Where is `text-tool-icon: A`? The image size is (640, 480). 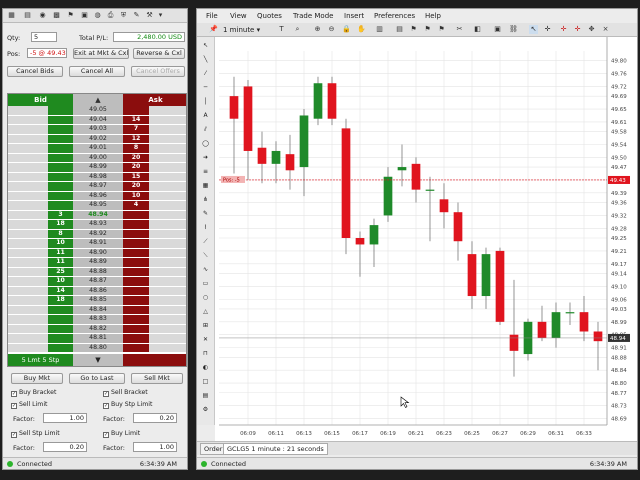 text-tool-icon: A is located at coordinates (205, 115).